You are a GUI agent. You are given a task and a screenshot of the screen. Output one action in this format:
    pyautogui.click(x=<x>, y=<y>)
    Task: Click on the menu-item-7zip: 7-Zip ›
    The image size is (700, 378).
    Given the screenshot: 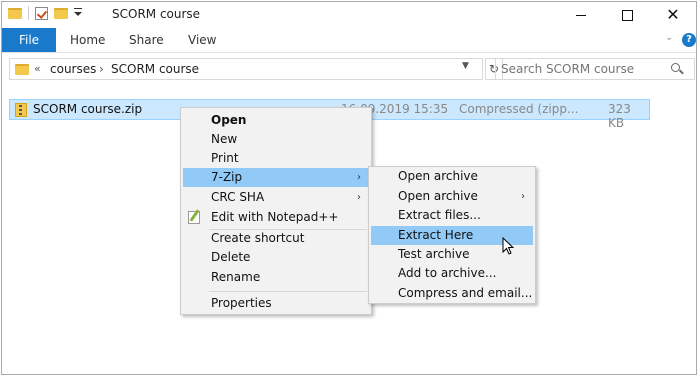 What is the action you would take?
    pyautogui.click(x=276, y=177)
    